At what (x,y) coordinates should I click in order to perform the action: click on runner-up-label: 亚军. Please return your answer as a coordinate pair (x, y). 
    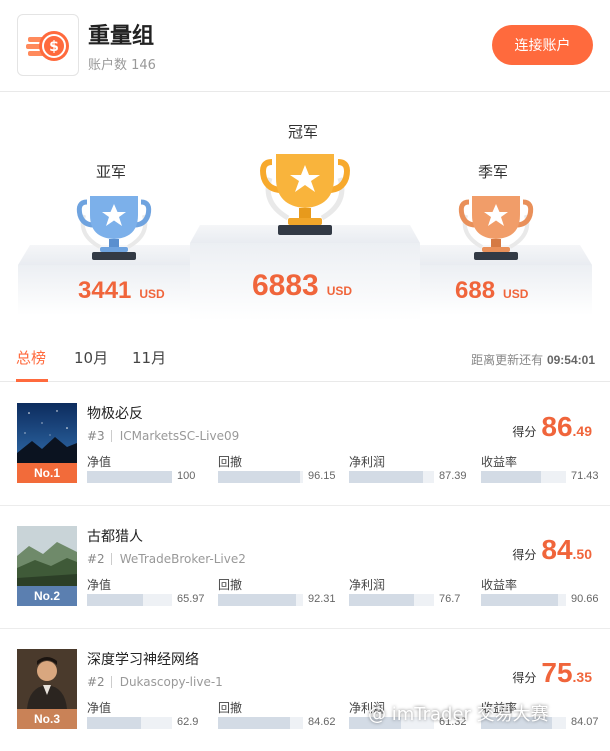
    Looking at the image, I should click on (111, 172).